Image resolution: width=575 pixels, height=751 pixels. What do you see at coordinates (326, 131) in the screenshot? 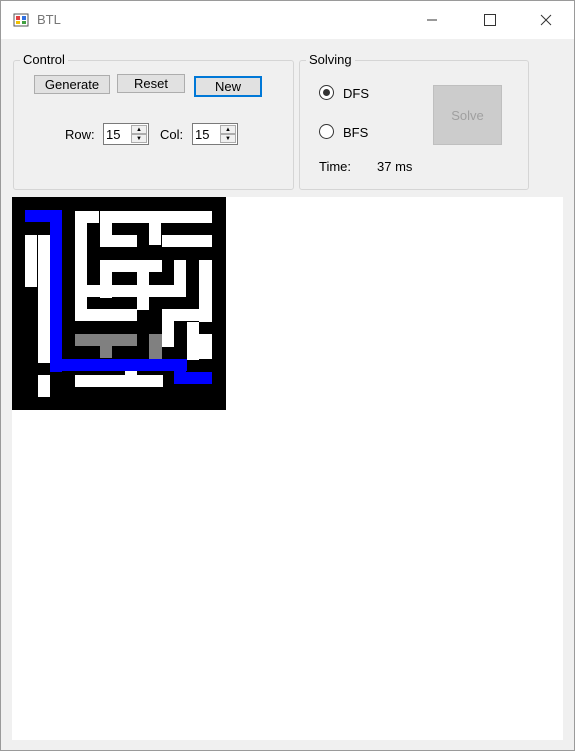
I see `bfs-radio` at bounding box center [326, 131].